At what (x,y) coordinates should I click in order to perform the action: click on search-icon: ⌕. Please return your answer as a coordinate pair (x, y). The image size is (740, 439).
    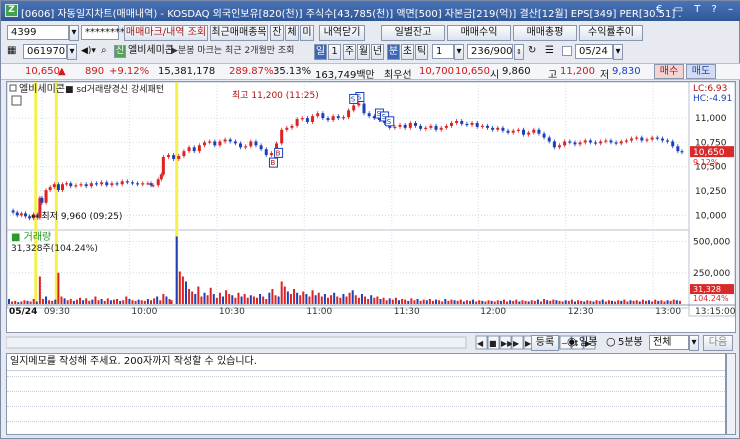
    Looking at the image, I should click on (104, 51).